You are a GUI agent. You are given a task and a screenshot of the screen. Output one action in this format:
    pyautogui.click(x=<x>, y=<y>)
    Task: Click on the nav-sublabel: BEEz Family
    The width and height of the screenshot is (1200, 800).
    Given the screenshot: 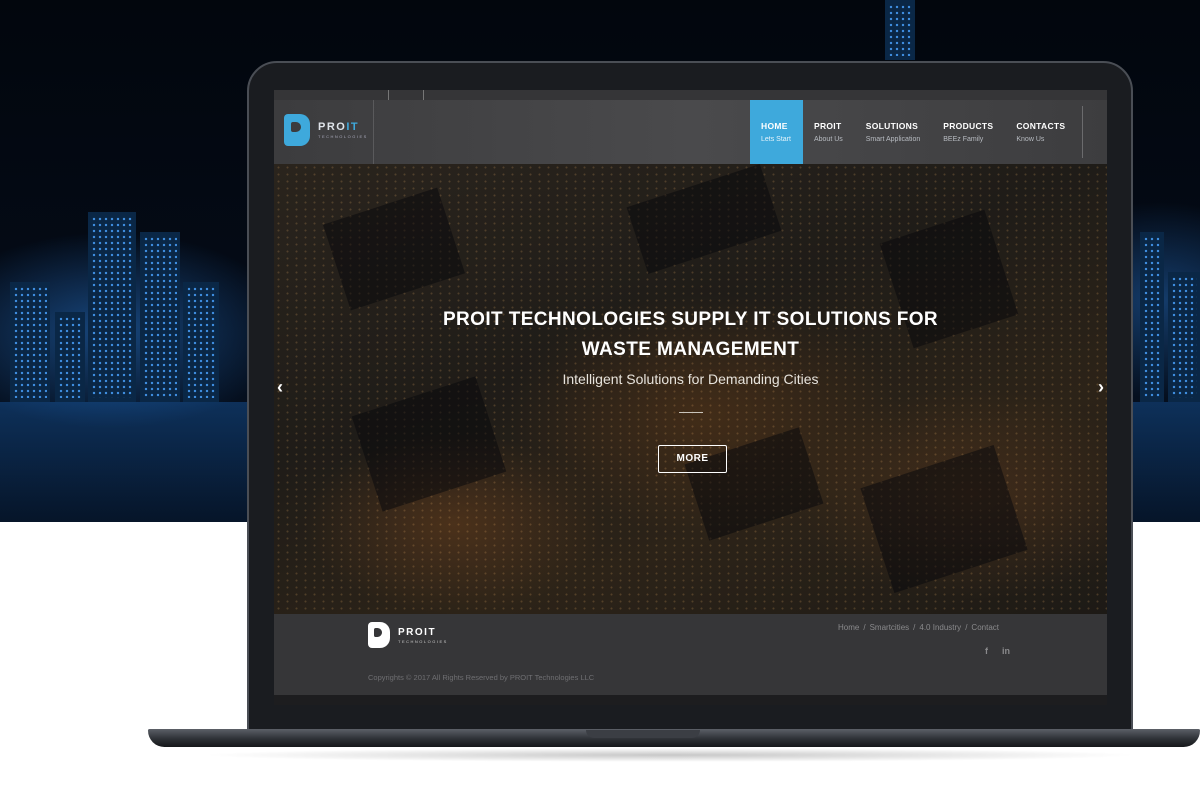 What is the action you would take?
    pyautogui.click(x=963, y=139)
    